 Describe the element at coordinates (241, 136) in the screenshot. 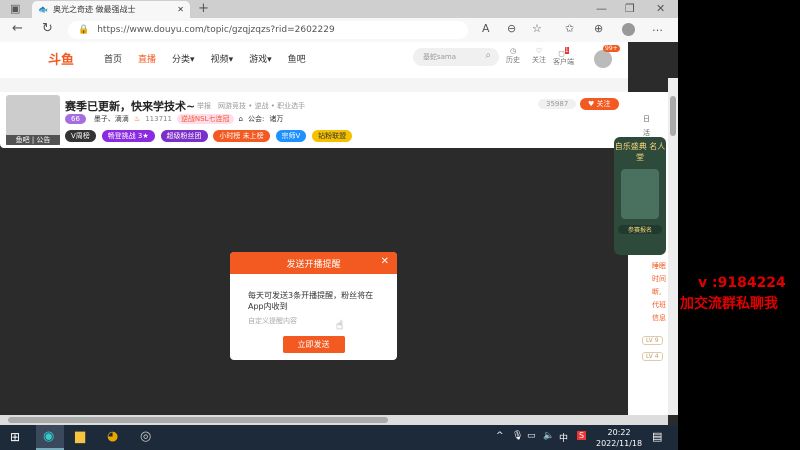

I see `chip-hourly: 小时榜 未上榜` at that location.